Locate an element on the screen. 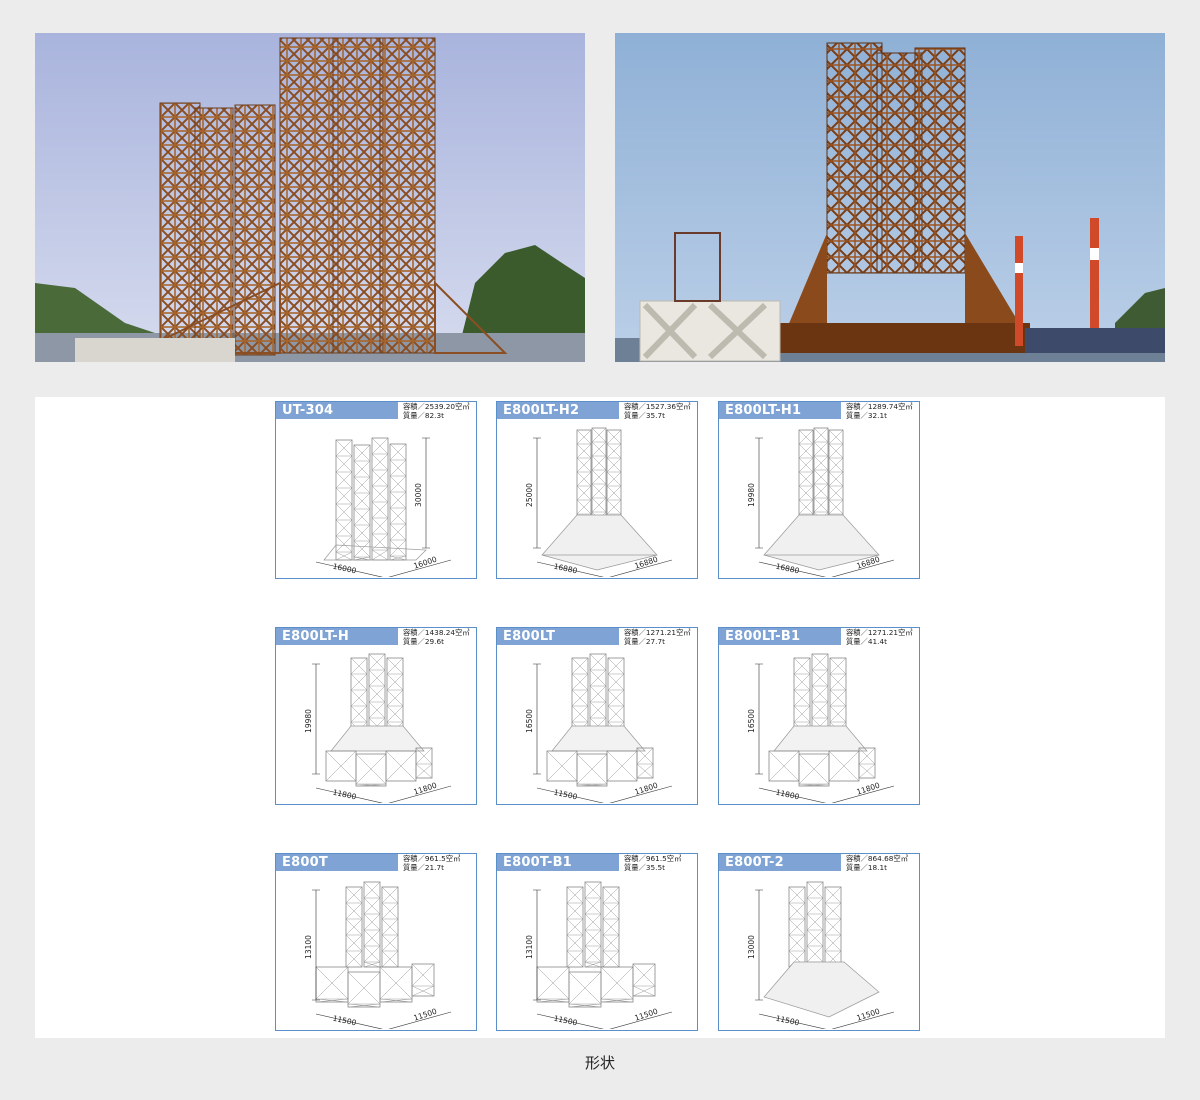 This screenshot has height=1100, width=1200. structure-diagram: 16500 11800 11800 is located at coordinates (821, 728).